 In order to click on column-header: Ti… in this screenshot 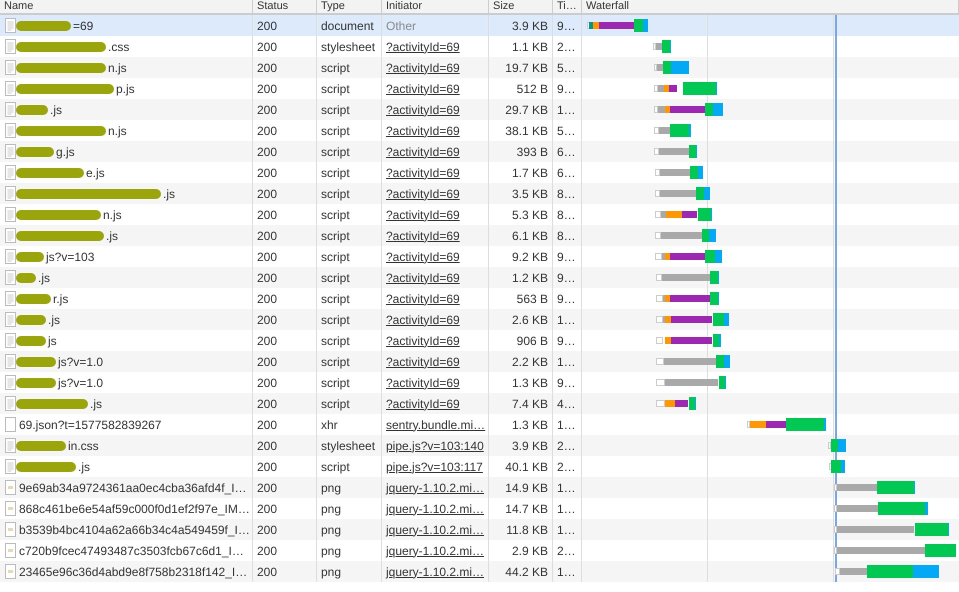, I will do `click(567, 6)`.